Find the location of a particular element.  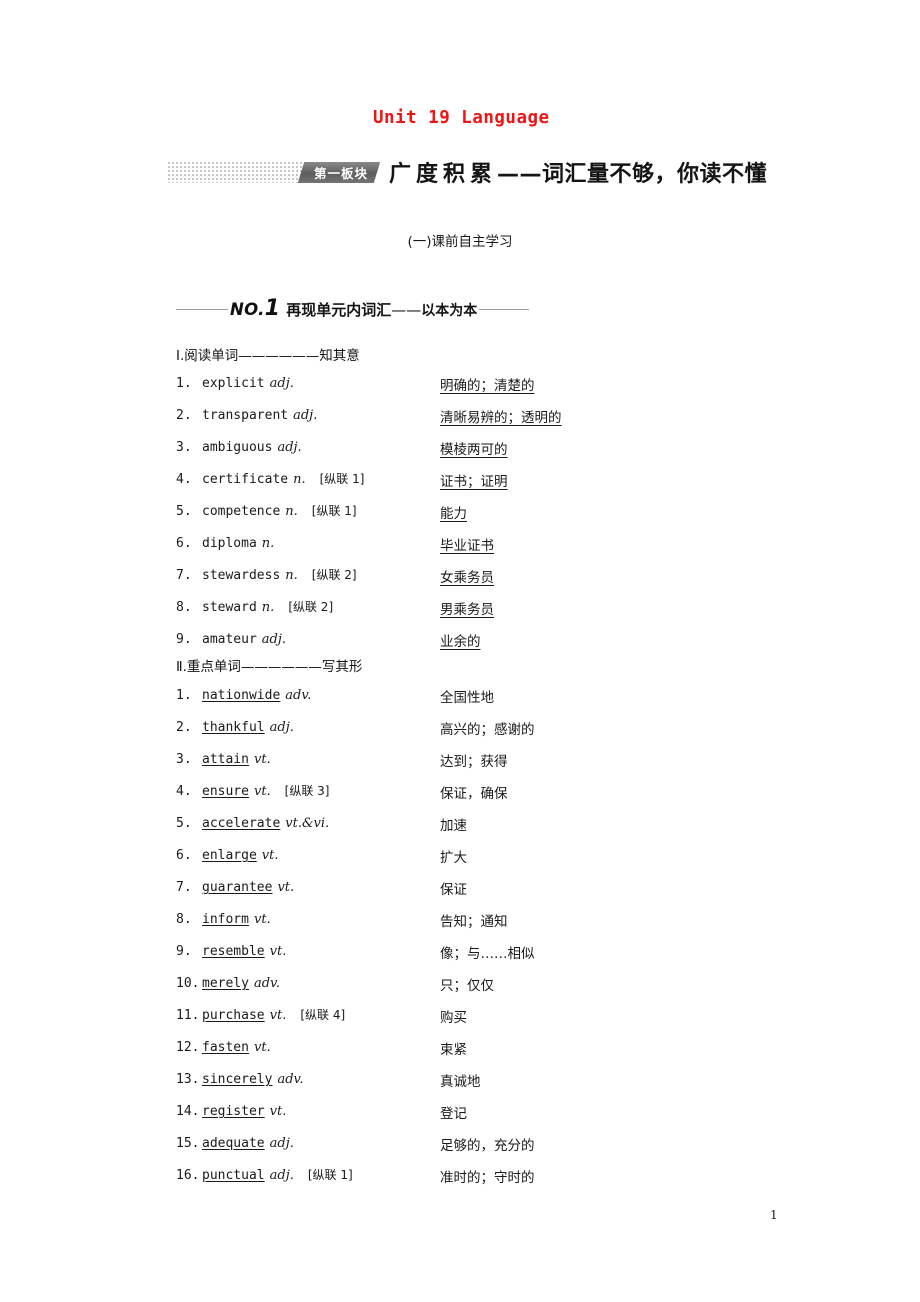

banner-heading-dash: —— is located at coordinates (520, 174).